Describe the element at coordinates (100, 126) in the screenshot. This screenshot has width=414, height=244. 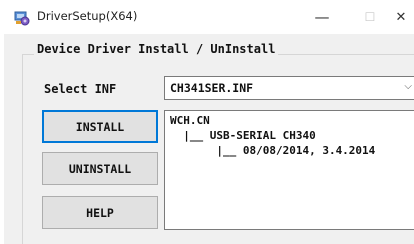
I see `install-button: INSTALL` at that location.